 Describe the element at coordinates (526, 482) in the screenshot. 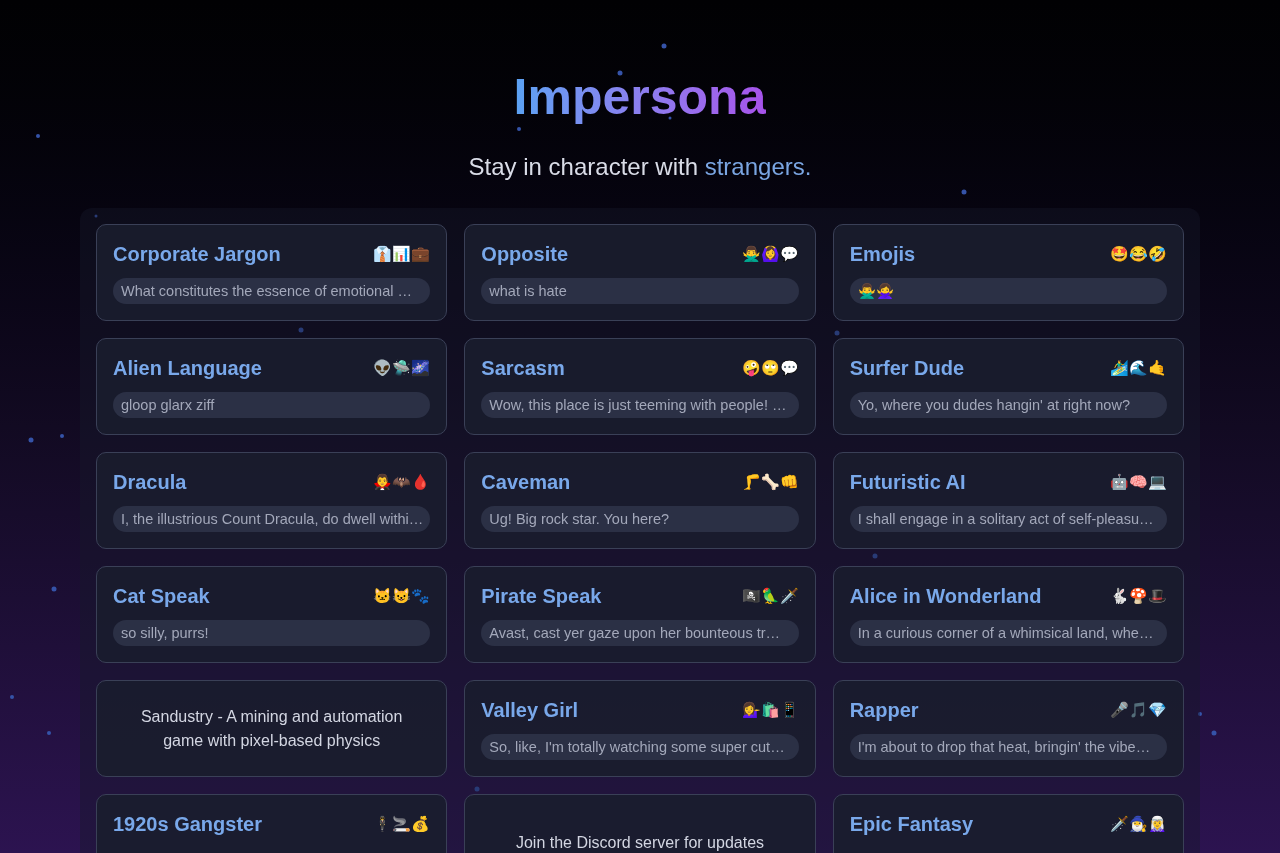

I see `persona-title: Caveman` at that location.